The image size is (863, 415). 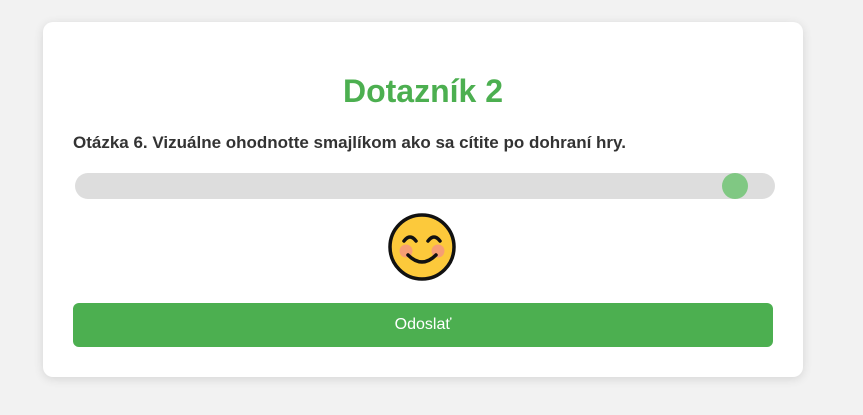 I want to click on slider-thumb, so click(x=735, y=186).